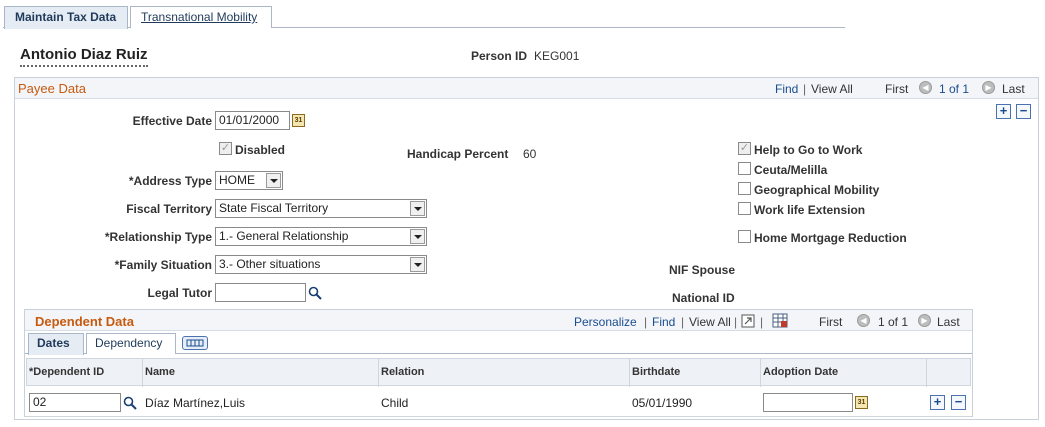 This screenshot has width=1045, height=427. I want to click on column-header-adoption-date: Adoption Date, so click(800, 372).